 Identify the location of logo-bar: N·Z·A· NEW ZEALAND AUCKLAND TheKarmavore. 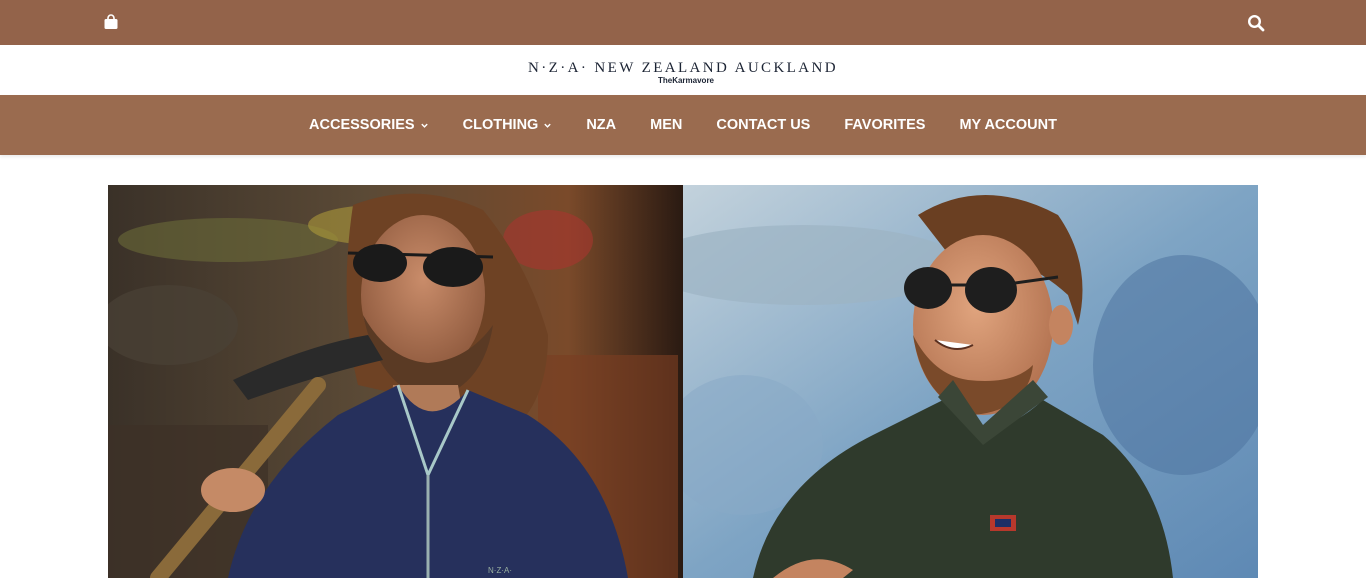
(683, 70).